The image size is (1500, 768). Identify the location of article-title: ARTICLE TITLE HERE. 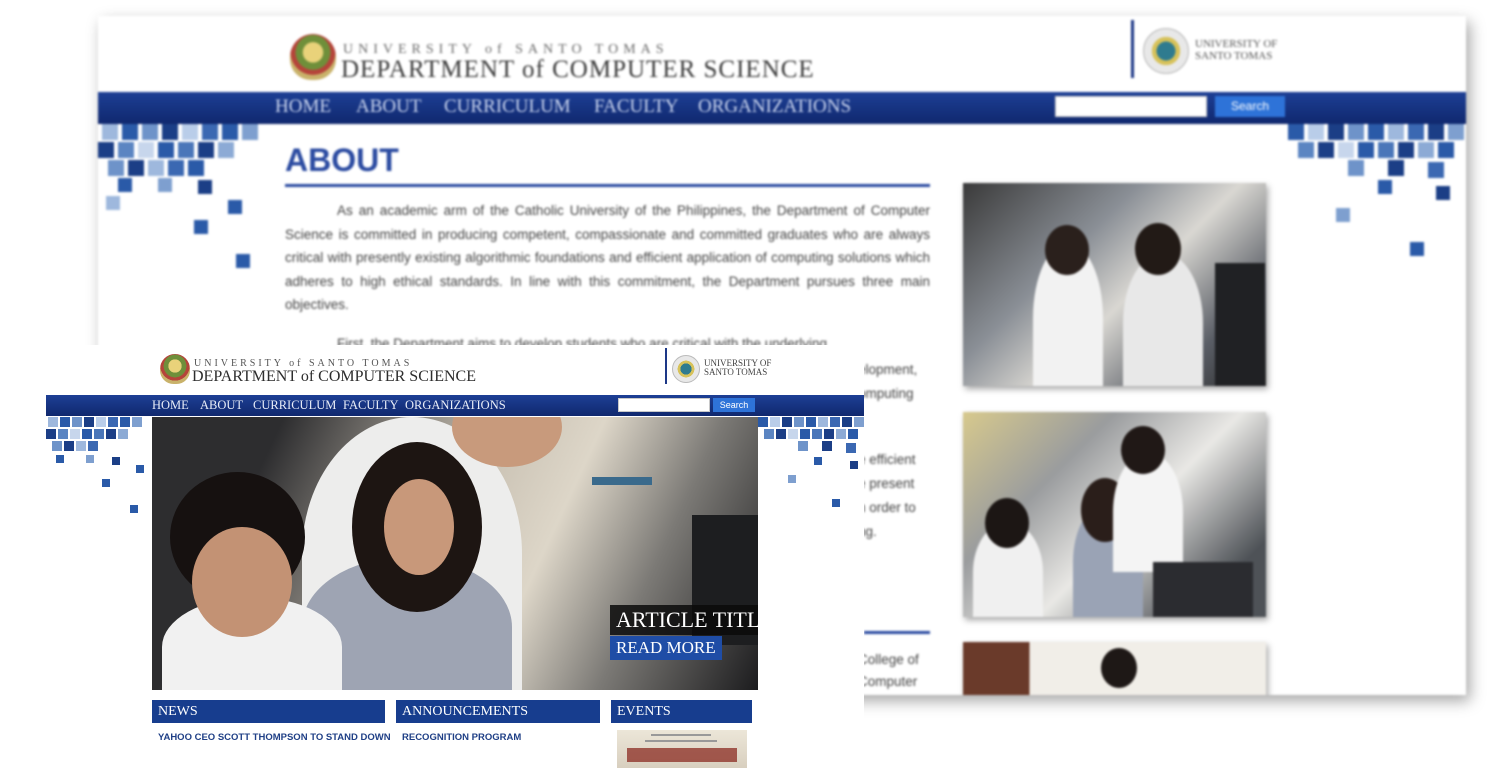
(684, 620).